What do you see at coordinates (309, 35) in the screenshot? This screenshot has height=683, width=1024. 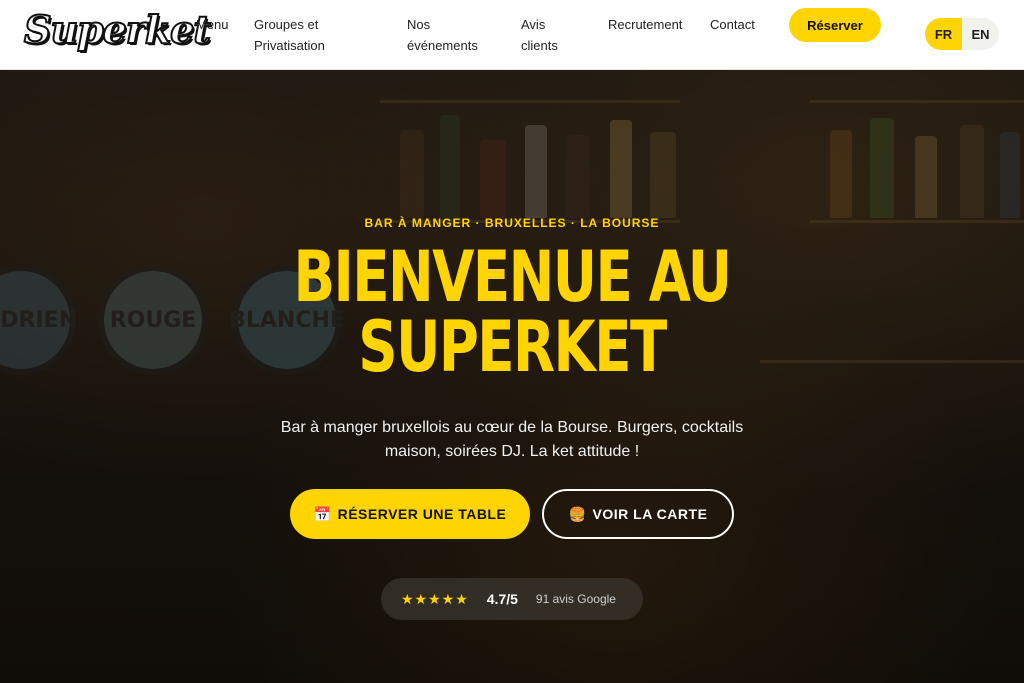 I see `nav-item-groupes: Groupes et Privatisation` at bounding box center [309, 35].